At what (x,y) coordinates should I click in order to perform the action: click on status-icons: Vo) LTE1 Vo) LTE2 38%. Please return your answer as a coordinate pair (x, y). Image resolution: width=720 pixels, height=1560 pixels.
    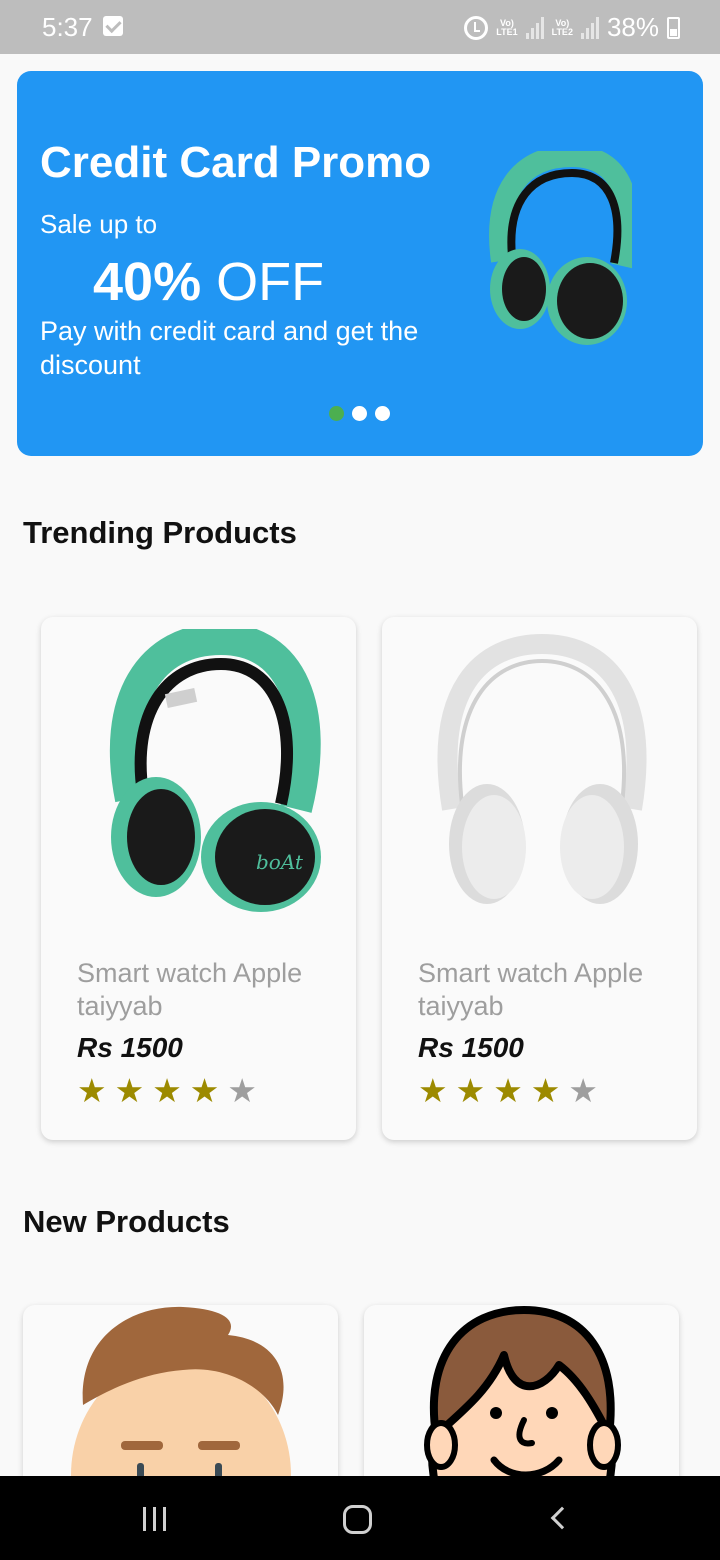
    Looking at the image, I should click on (572, 27).